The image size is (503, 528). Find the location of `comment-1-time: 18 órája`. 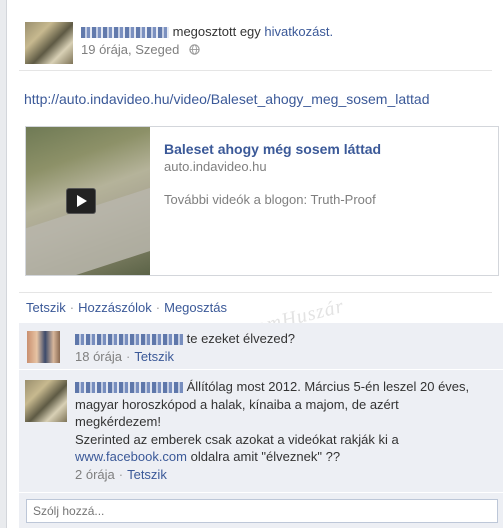

comment-1-time: 18 órája is located at coordinates (98, 356).